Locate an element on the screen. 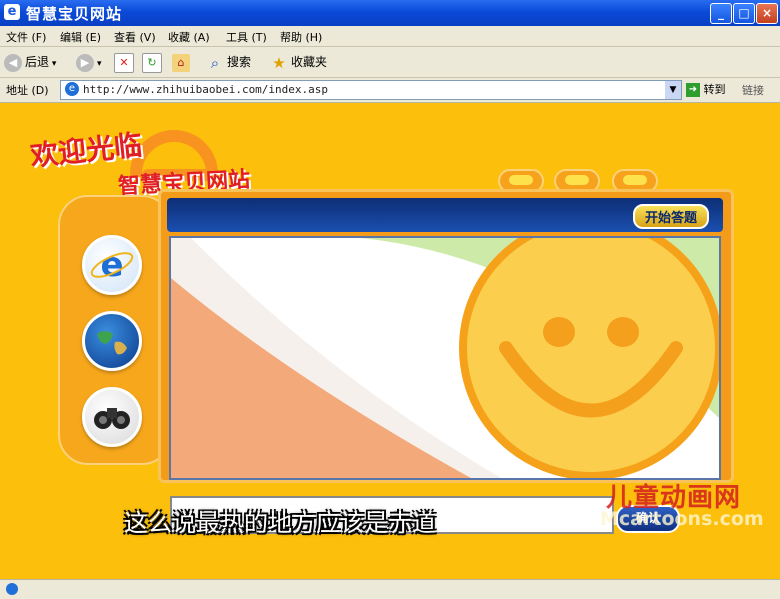  go-button: ➜ 转到 is located at coordinates (706, 89).